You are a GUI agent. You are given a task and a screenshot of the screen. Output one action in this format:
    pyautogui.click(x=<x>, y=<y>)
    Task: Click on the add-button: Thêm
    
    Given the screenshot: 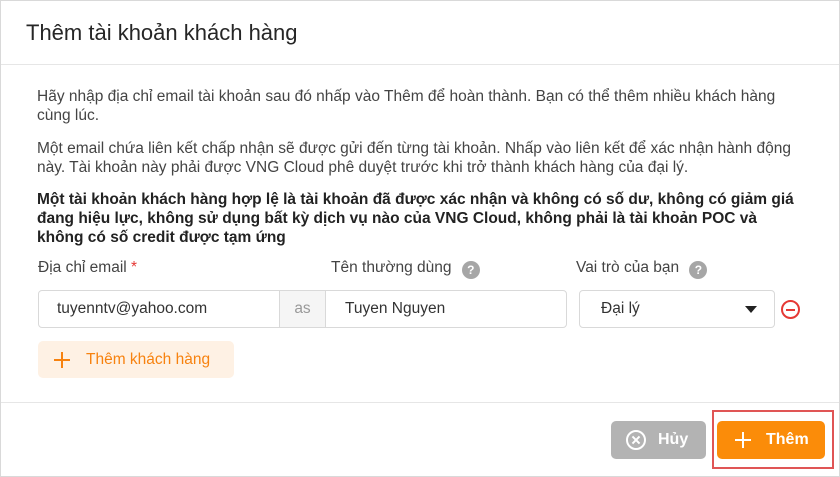 What is the action you would take?
    pyautogui.click(x=771, y=440)
    